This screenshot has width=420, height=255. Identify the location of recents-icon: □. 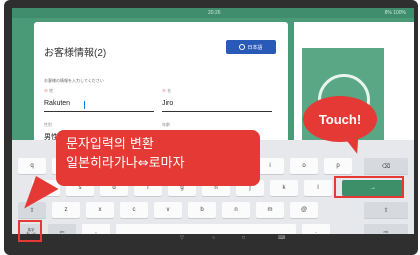
(243, 238).